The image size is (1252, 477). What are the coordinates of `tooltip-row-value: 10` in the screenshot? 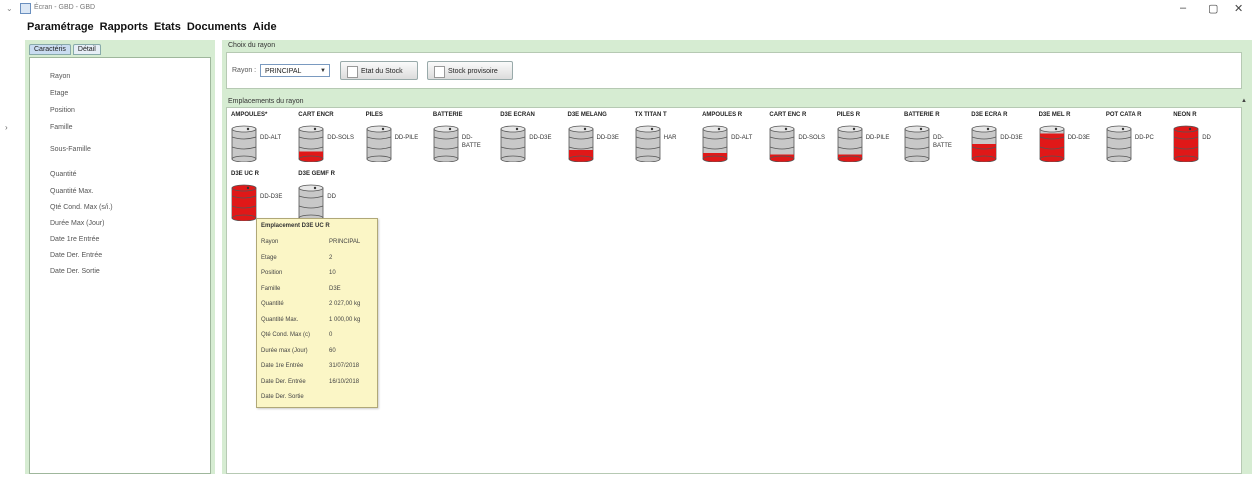 It's located at (332, 273).